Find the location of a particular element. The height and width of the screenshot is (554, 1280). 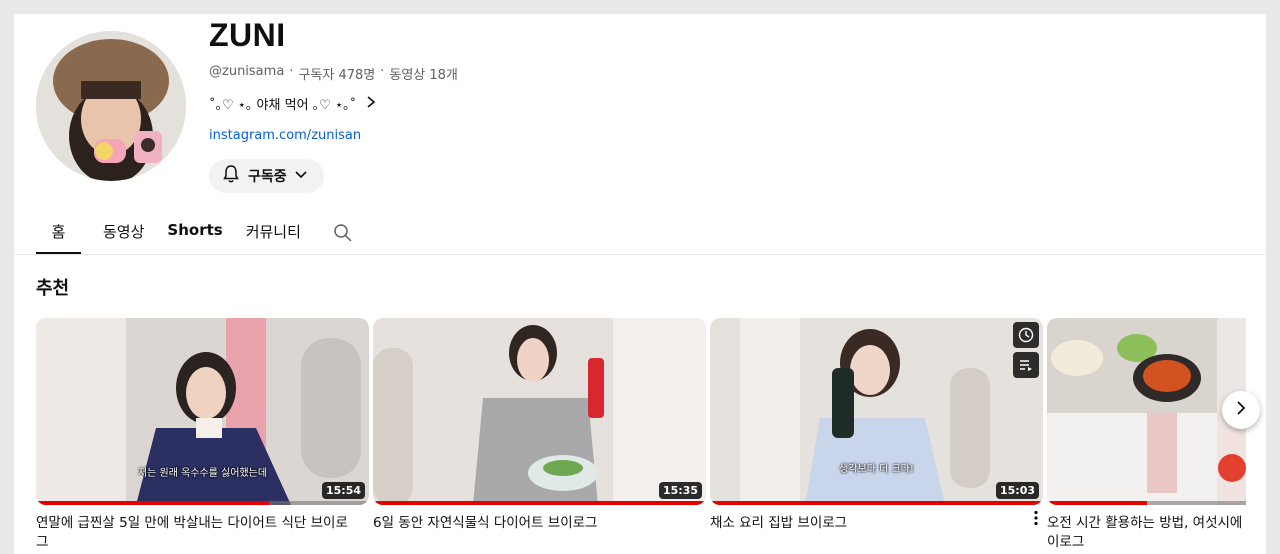

video-duration: 15:03 is located at coordinates (1017, 490).